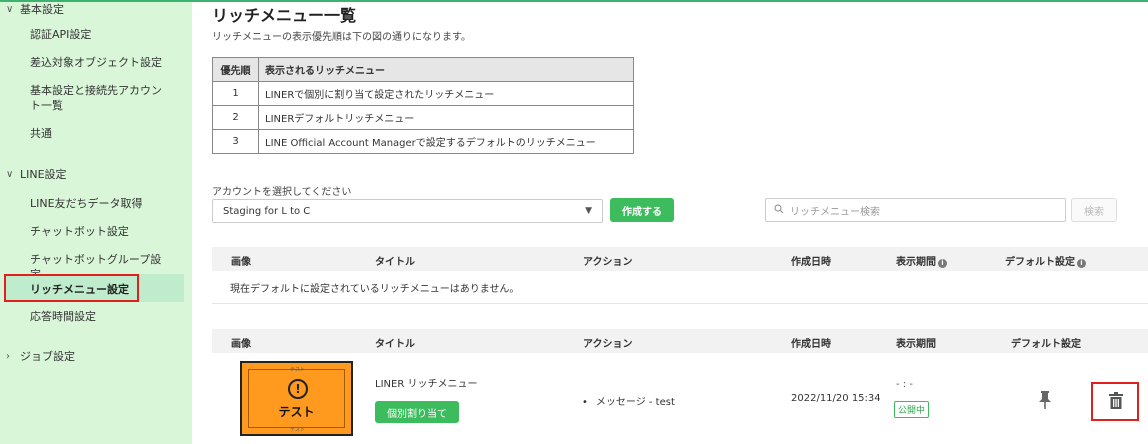  What do you see at coordinates (47, 356) in the screenshot?
I see `sidebar-section-label: ジョブ設定` at bounding box center [47, 356].